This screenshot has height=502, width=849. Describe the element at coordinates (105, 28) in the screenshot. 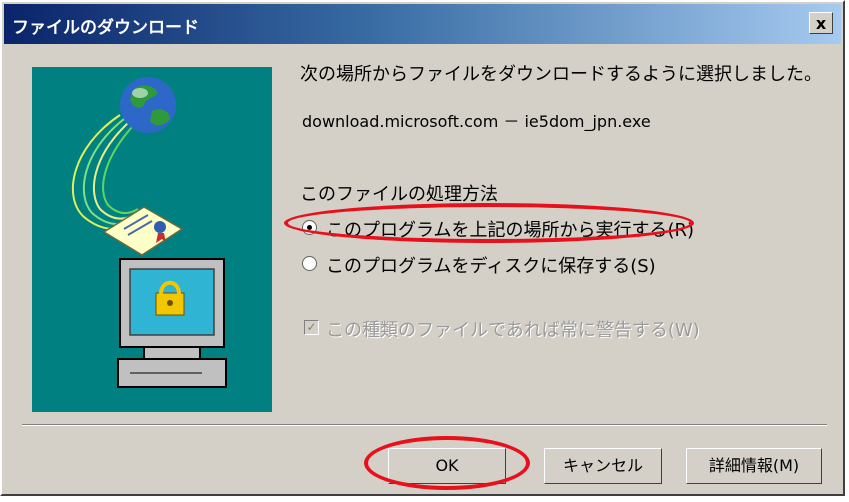

I see `window-title: ファイルのダウンロード` at that location.